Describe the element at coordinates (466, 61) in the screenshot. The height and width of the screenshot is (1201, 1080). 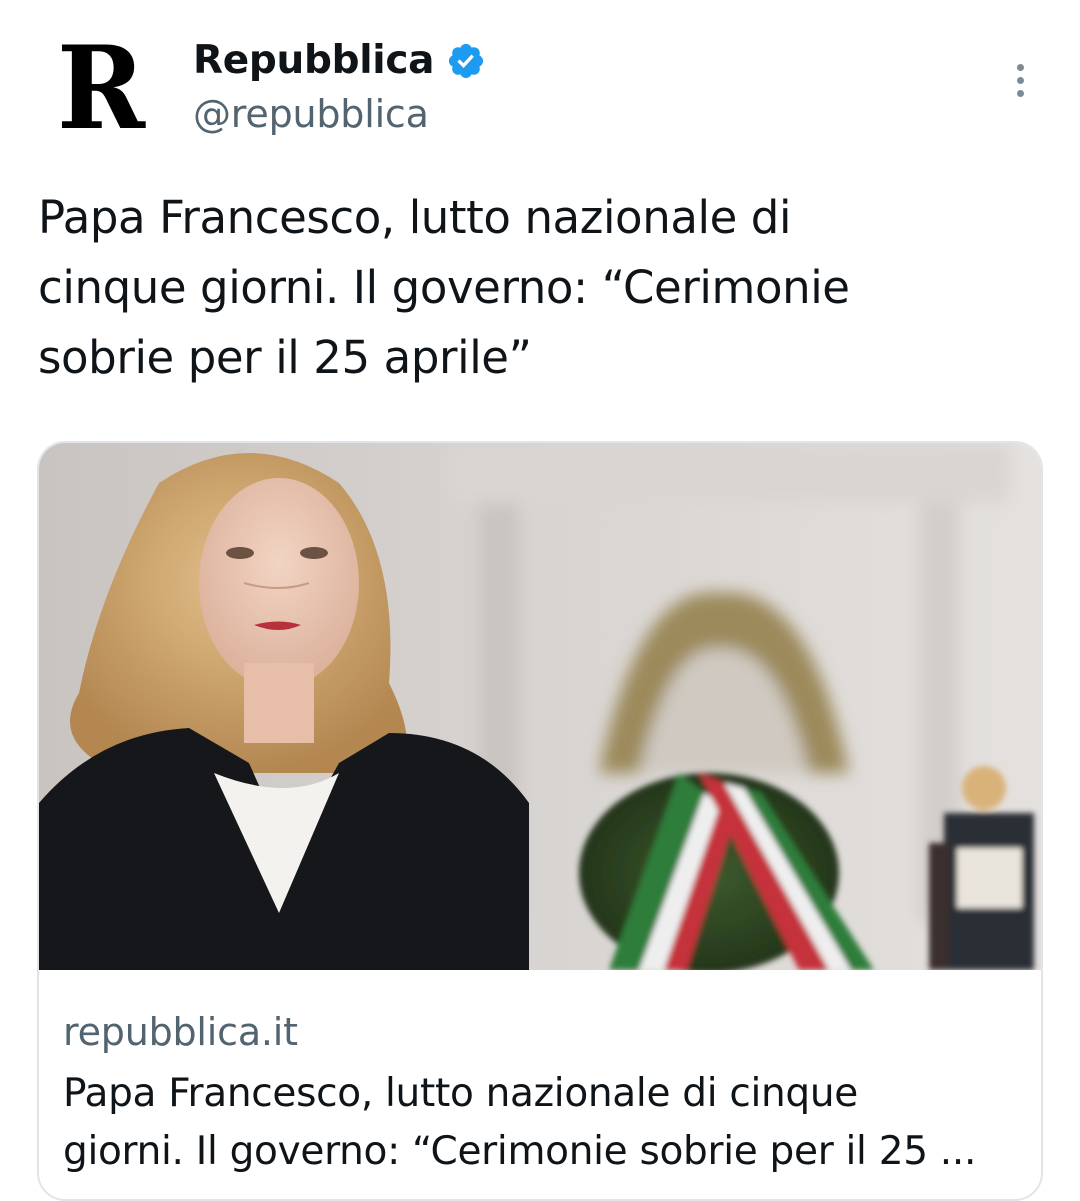
I see `verified-badge-icon` at that location.